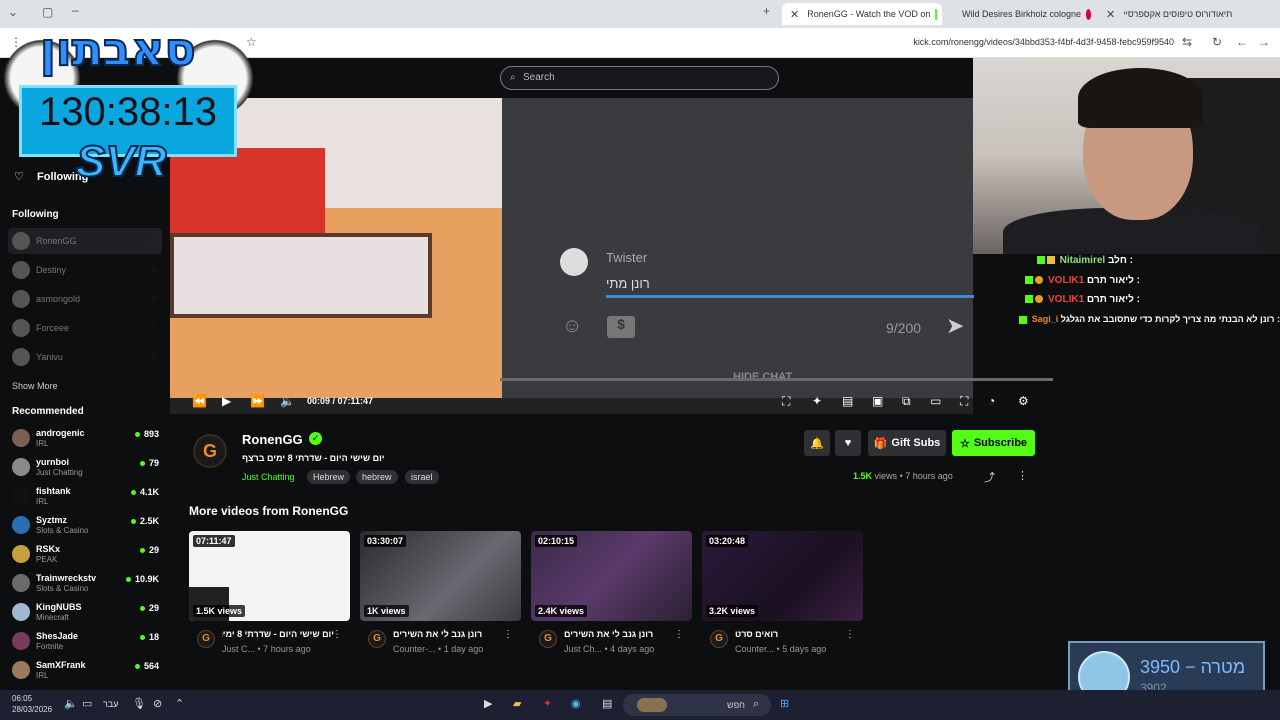  I want to click on sidebar-item-ronengg: RonenGG ◌, so click(85, 241).